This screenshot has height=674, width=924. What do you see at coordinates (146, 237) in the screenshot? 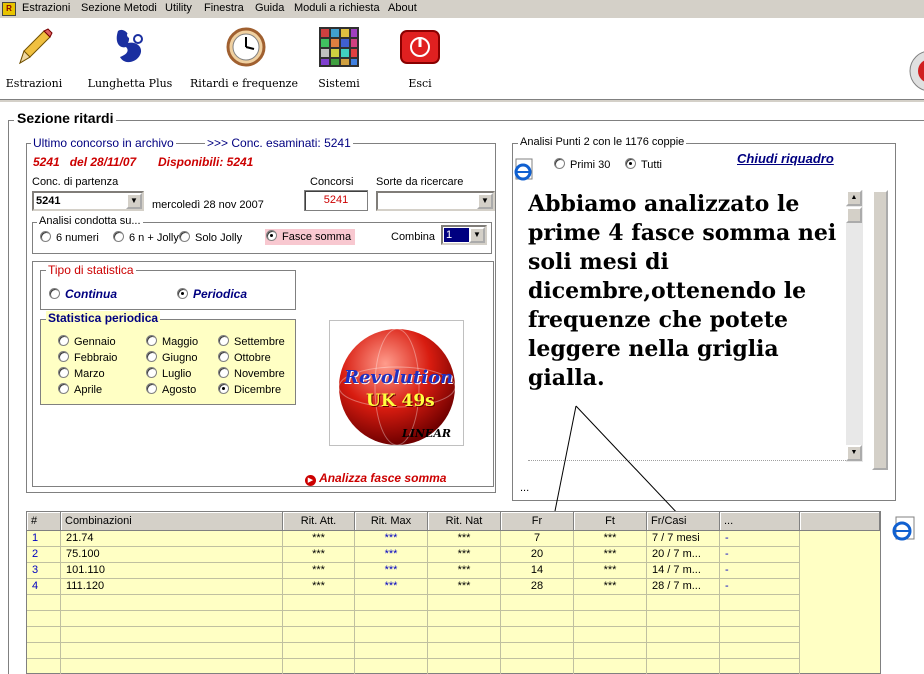
I see `analisi-option-1: 6 n + Jolly` at bounding box center [146, 237].